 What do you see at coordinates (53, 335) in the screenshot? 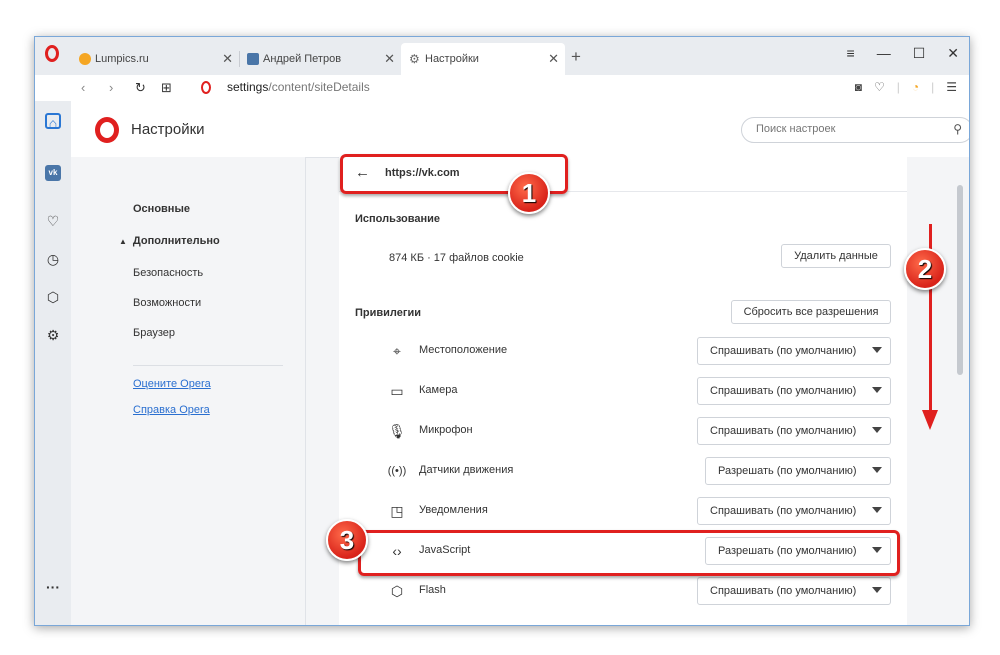
I see `settings-gear-icon: ⚙` at bounding box center [53, 335].